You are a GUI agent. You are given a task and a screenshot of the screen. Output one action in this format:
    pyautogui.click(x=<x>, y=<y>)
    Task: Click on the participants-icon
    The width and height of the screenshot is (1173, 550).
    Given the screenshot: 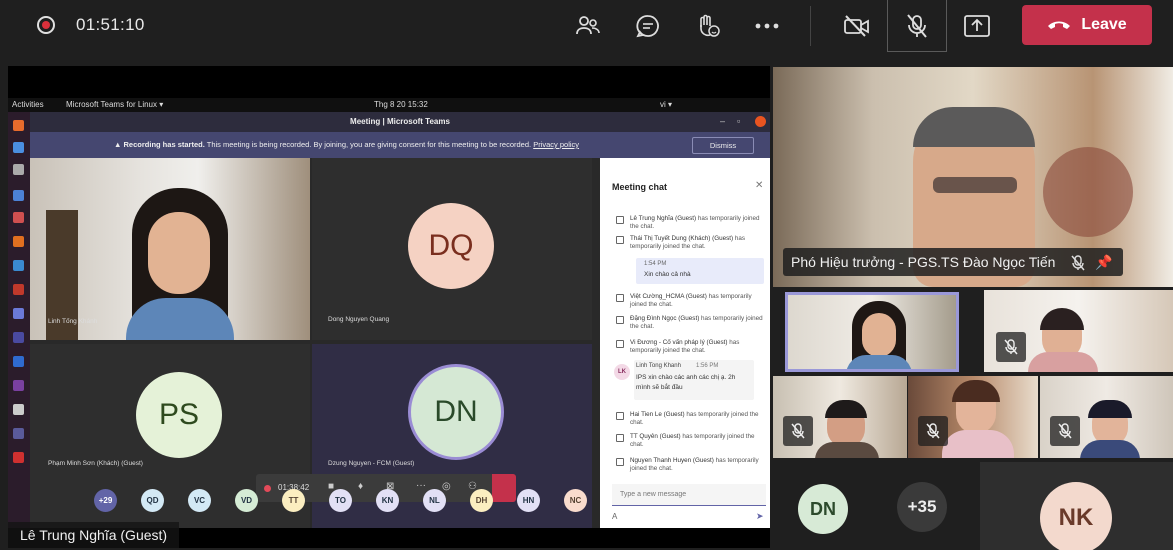 What is the action you would take?
    pyautogui.click(x=588, y=25)
    